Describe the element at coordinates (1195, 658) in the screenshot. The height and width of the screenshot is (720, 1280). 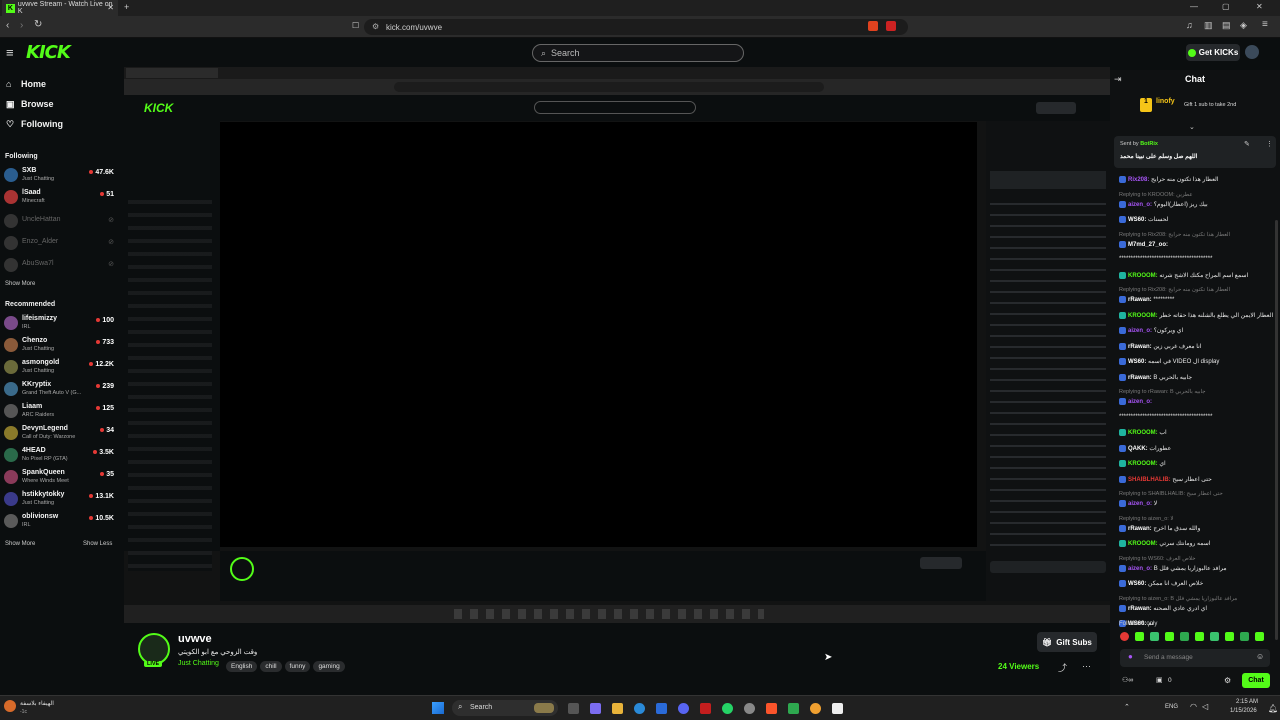
I see `chat-input: ● Send a message ☺` at that location.